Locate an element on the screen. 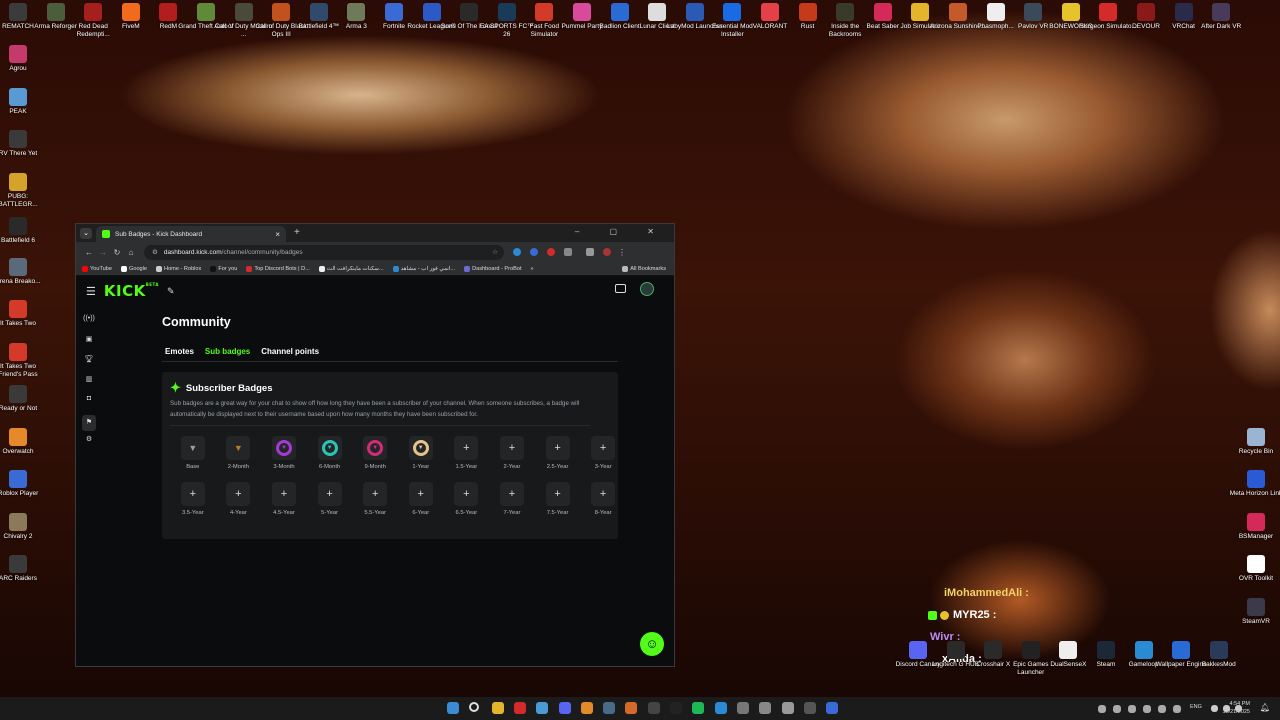 This screenshot has height=720, width=1280. forward-icon: → is located at coordinates (103, 252).